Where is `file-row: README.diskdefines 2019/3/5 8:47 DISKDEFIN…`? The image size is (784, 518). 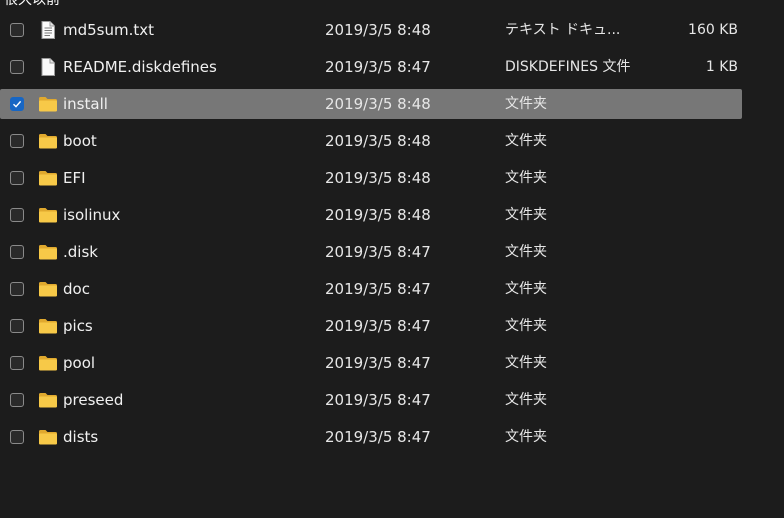 file-row: README.diskdefines 2019/3/5 8:47 DISKDEFIN… is located at coordinates (371, 67).